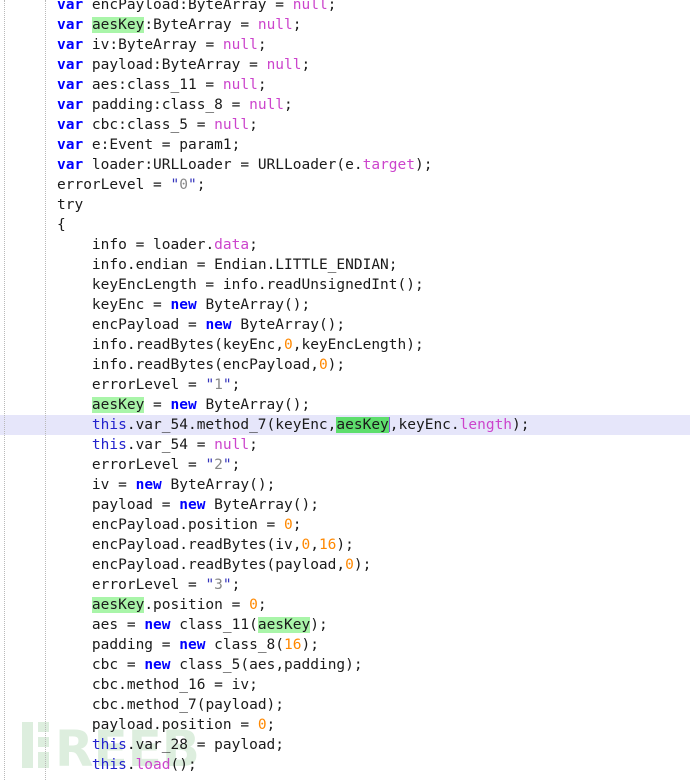  I want to click on code-line: this.var_54 = null;, so click(345, 445).